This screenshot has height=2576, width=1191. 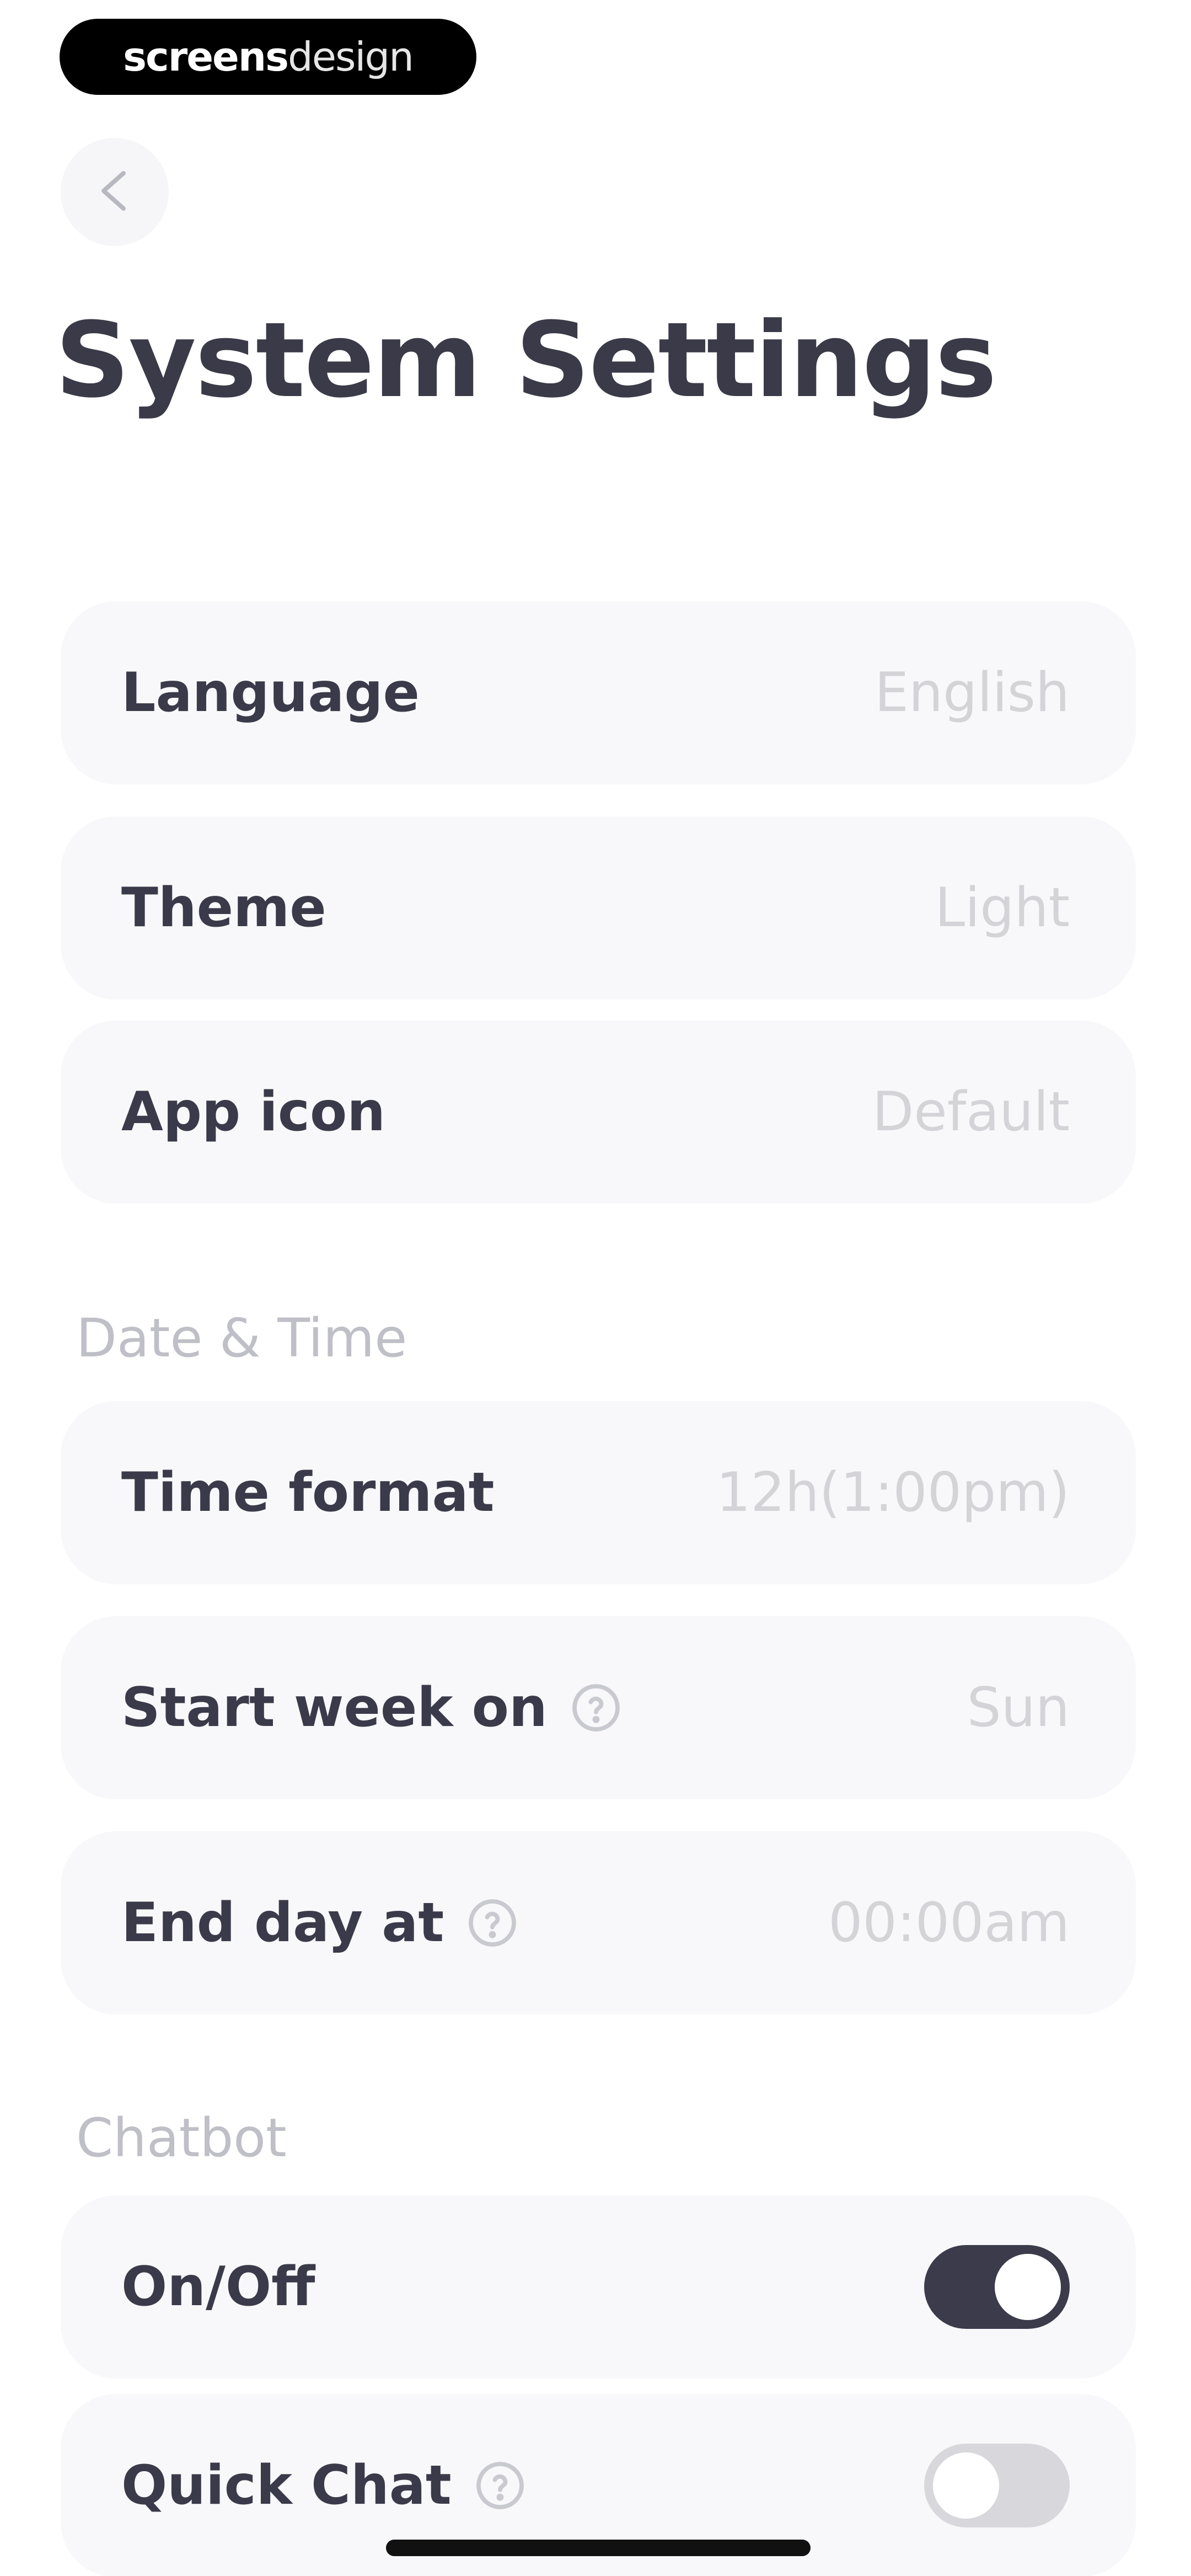 I want to click on chatbot-on-off-row: On/Off, so click(x=598, y=2287).